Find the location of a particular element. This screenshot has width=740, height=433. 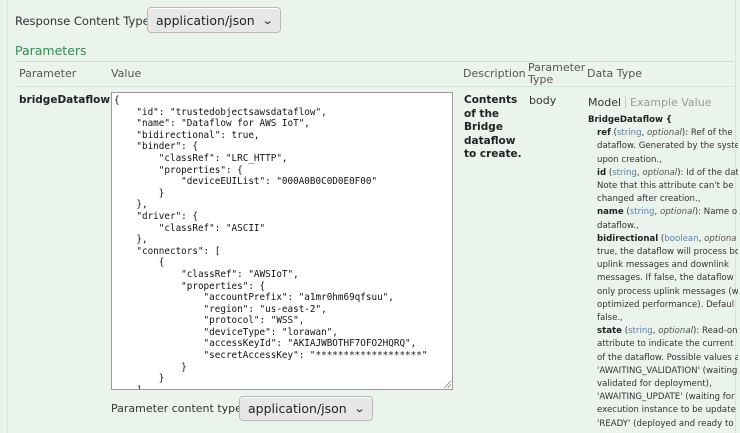

schema-property-description: execution instance to be update is located at coordinates (666, 410).